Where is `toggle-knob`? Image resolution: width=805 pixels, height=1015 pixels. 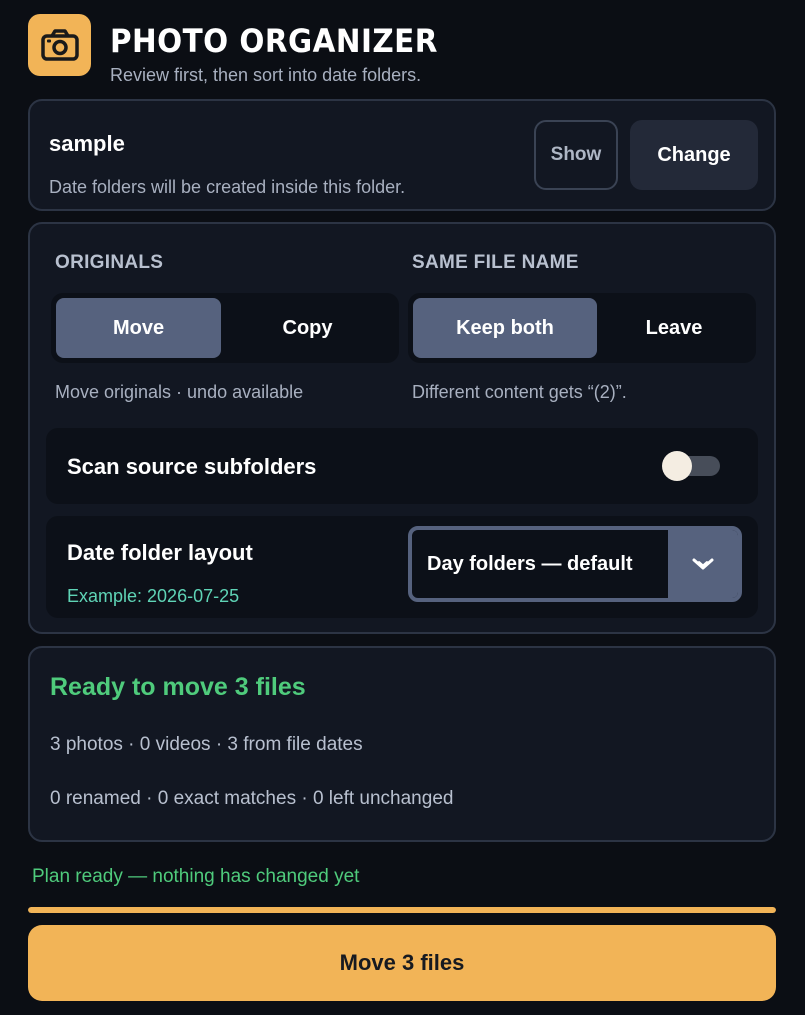 toggle-knob is located at coordinates (677, 466).